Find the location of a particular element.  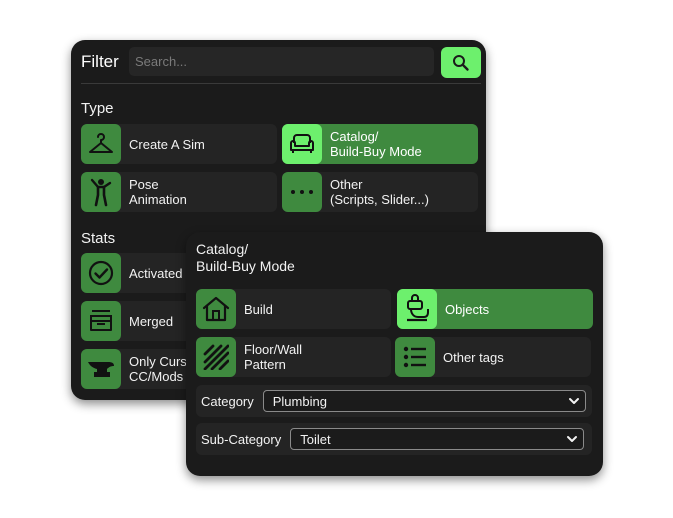

subcategory-label: Sub-Category is located at coordinates (241, 439).